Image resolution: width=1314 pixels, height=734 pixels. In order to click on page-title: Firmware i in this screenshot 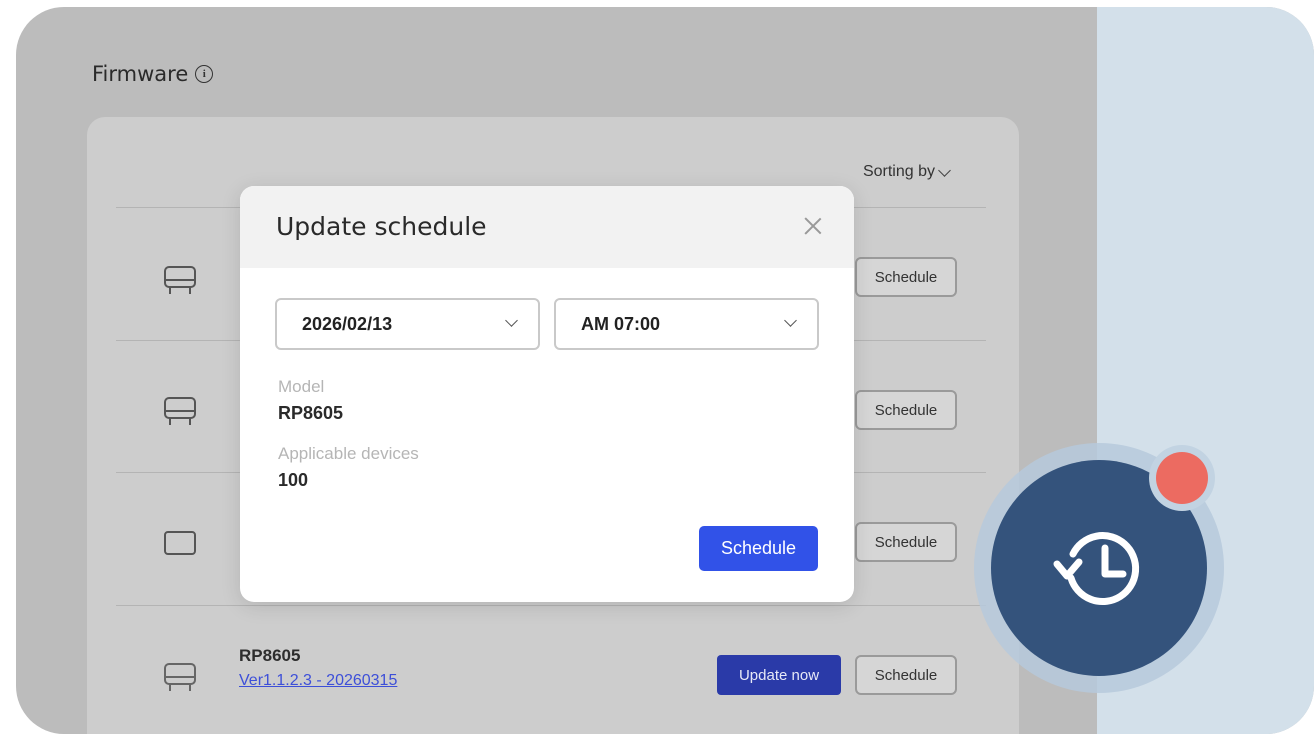, I will do `click(153, 74)`.